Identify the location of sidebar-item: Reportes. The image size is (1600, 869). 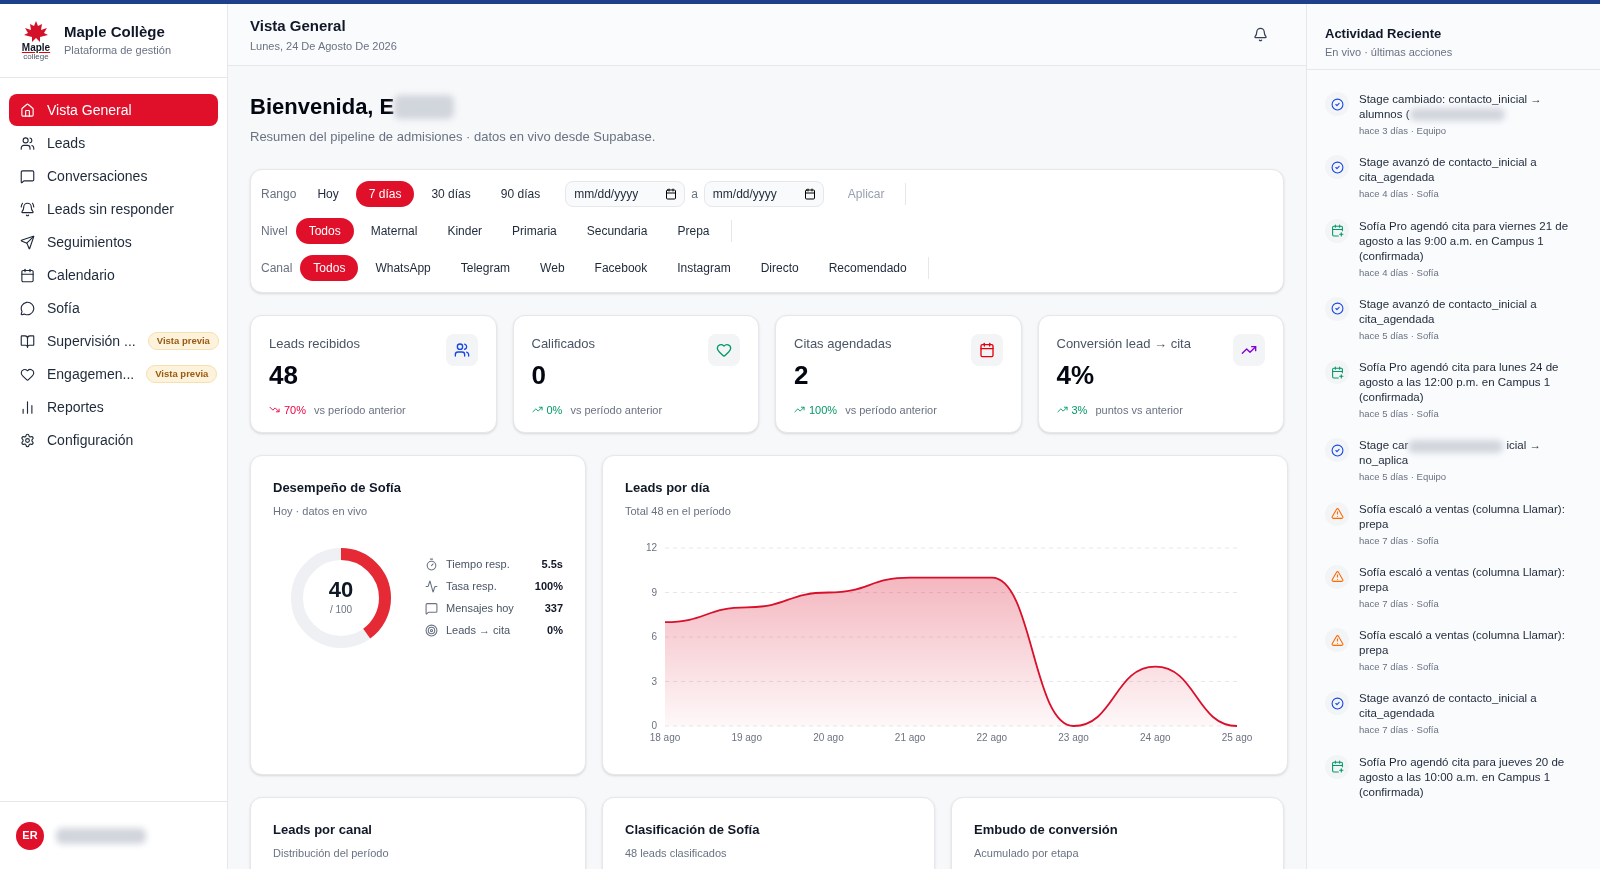
(113, 407).